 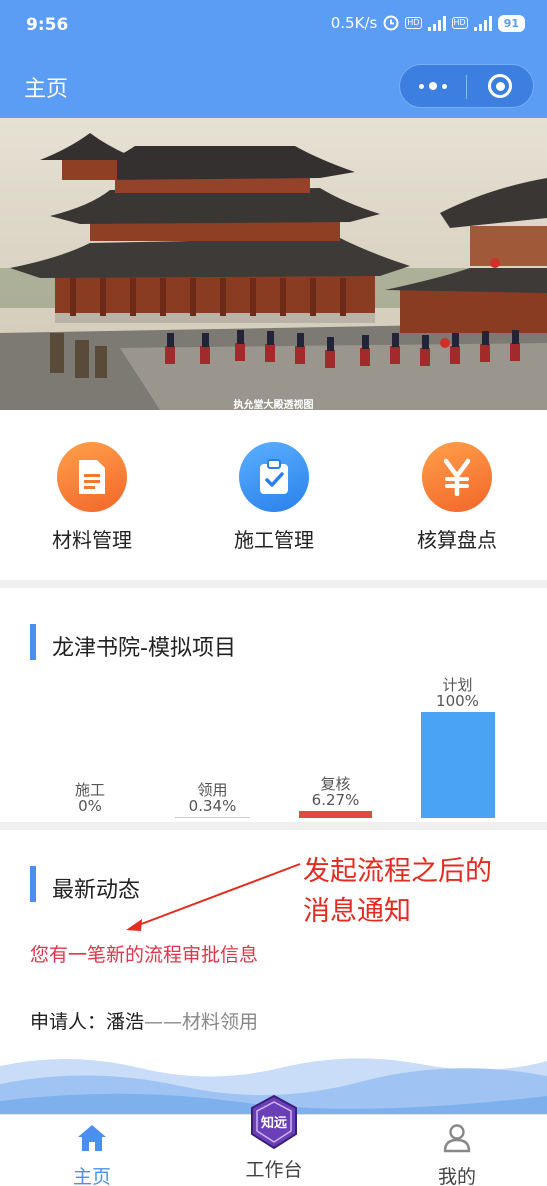 I want to click on tab-label: 主页, so click(x=91, y=1176).